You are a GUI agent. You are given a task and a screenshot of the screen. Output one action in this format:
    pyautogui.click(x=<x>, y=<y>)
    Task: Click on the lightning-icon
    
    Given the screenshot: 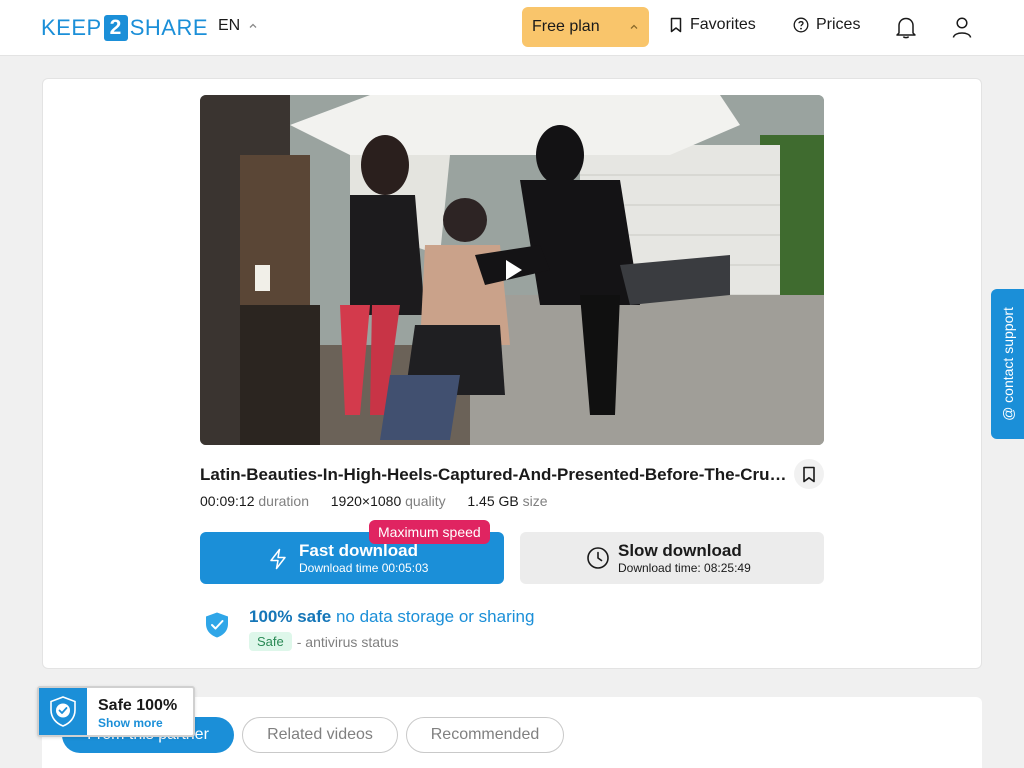 What is the action you would take?
    pyautogui.click(x=278, y=559)
    